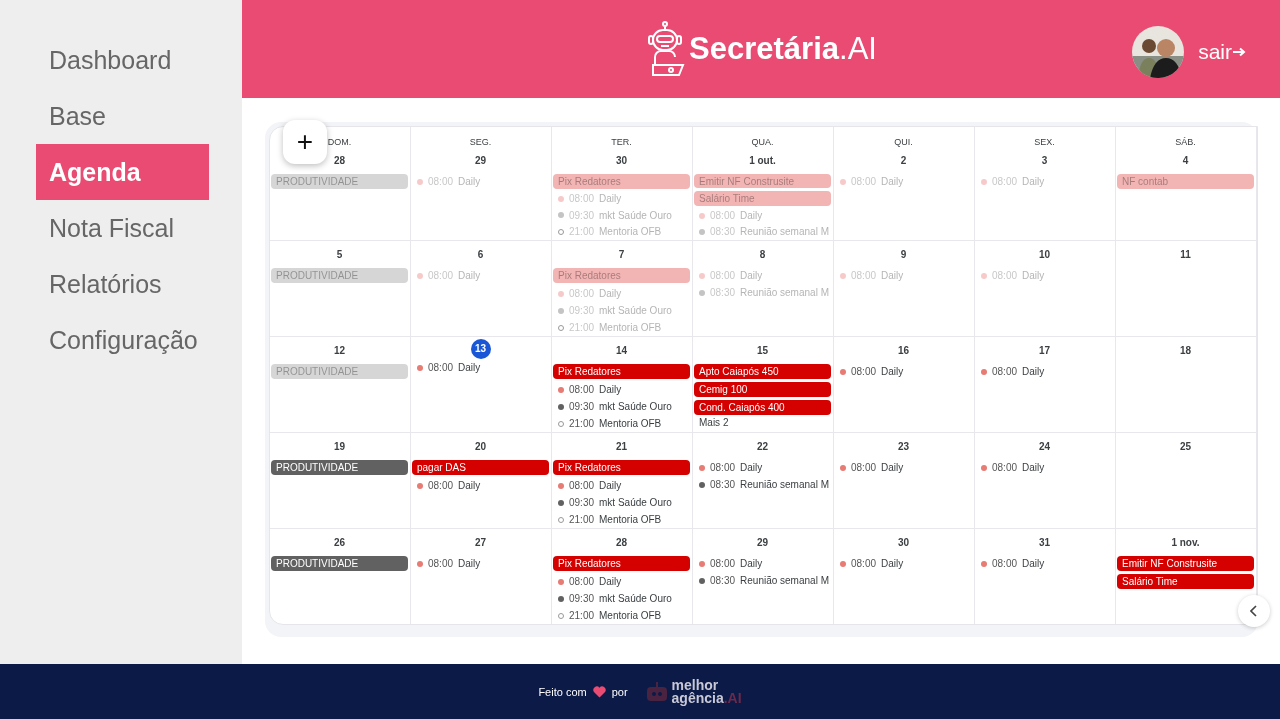  I want to click on calendar-day: 28 Pix Redatores 08:00 Daily 09:30 mkt Saúde Ouro 21:00 Mentoria OFB, so click(622, 576).